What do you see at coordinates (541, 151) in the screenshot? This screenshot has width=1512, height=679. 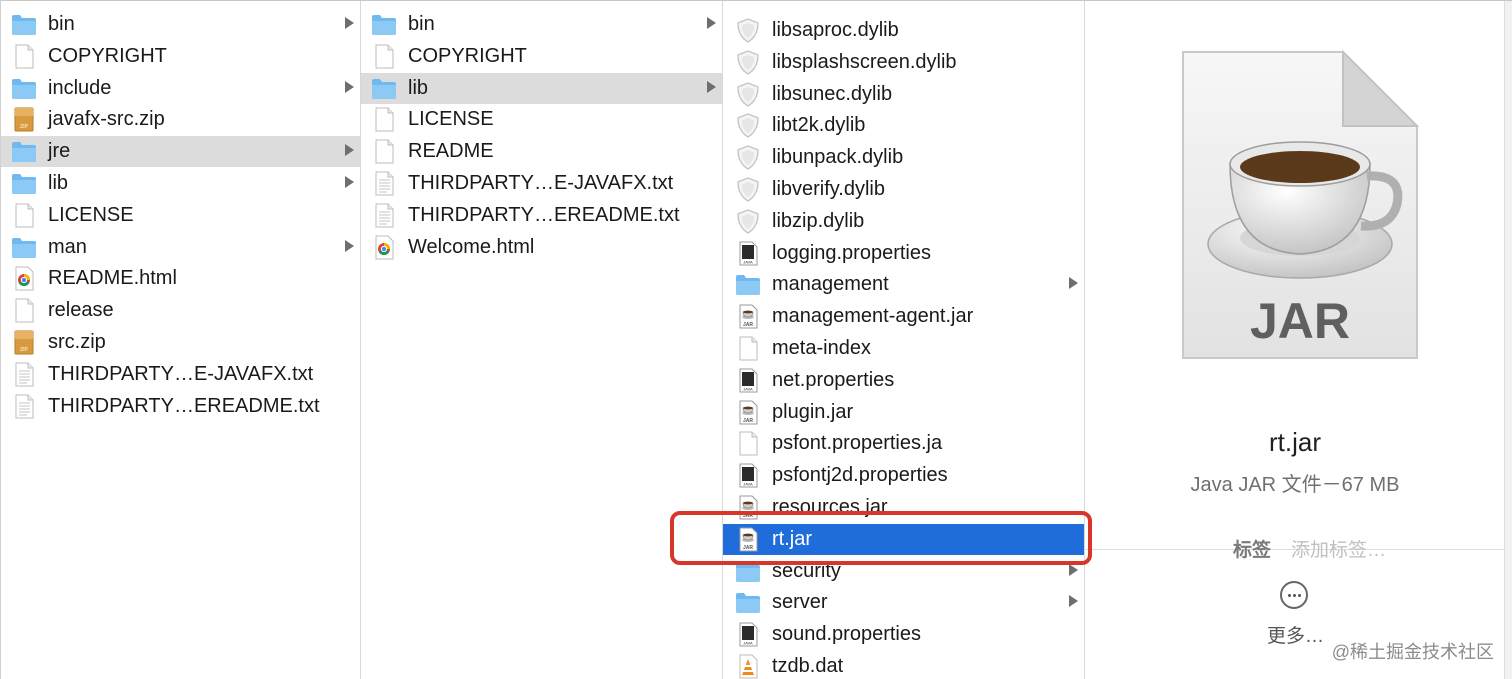 I see `file-row-readme: README` at bounding box center [541, 151].